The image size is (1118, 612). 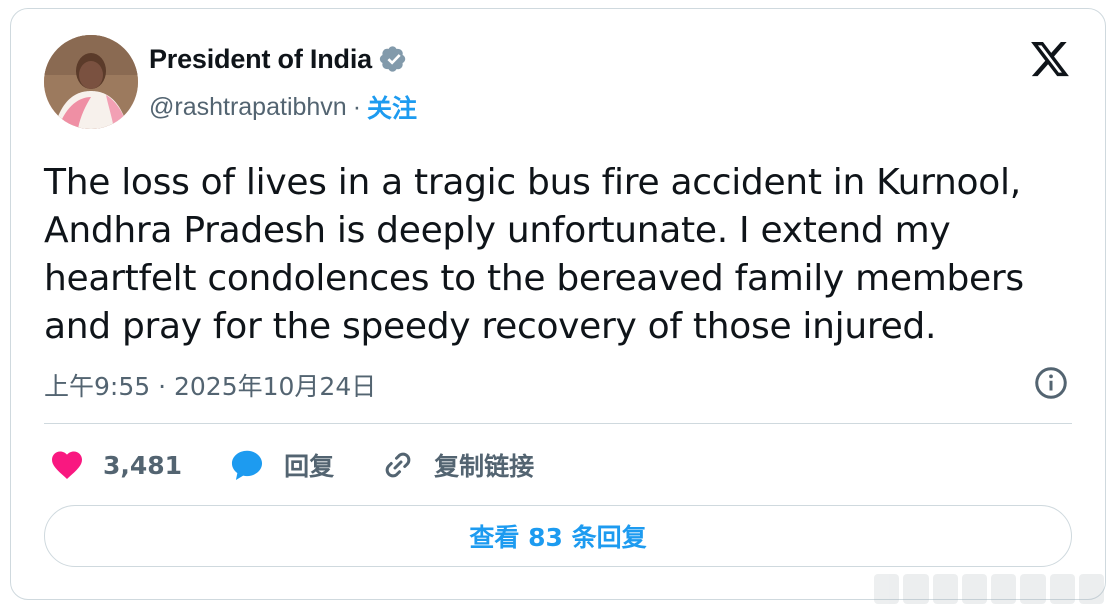 I want to click on reply-label: 回复, so click(x=309, y=466).